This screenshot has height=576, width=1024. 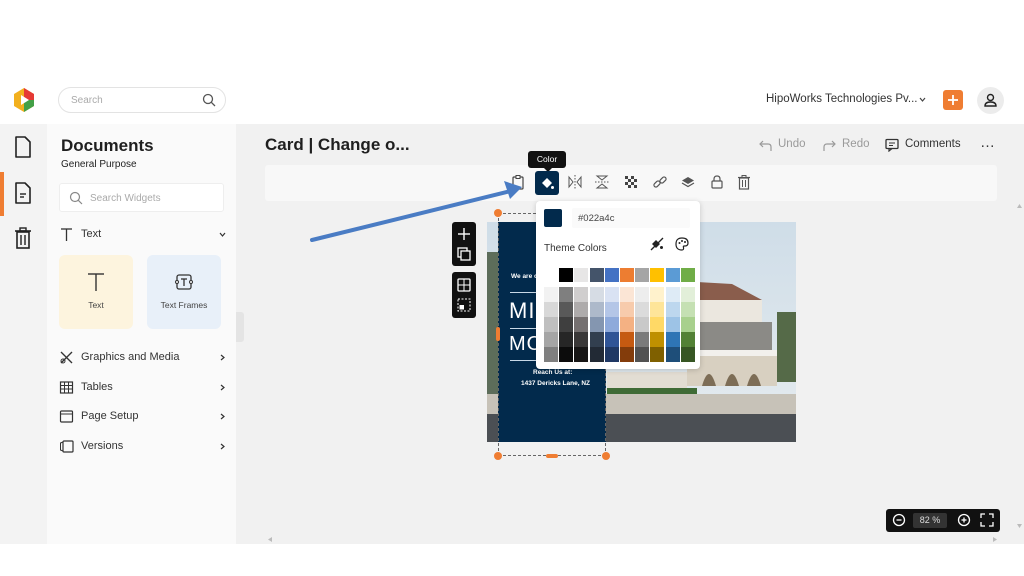 I want to click on add-icon, so click(x=464, y=234).